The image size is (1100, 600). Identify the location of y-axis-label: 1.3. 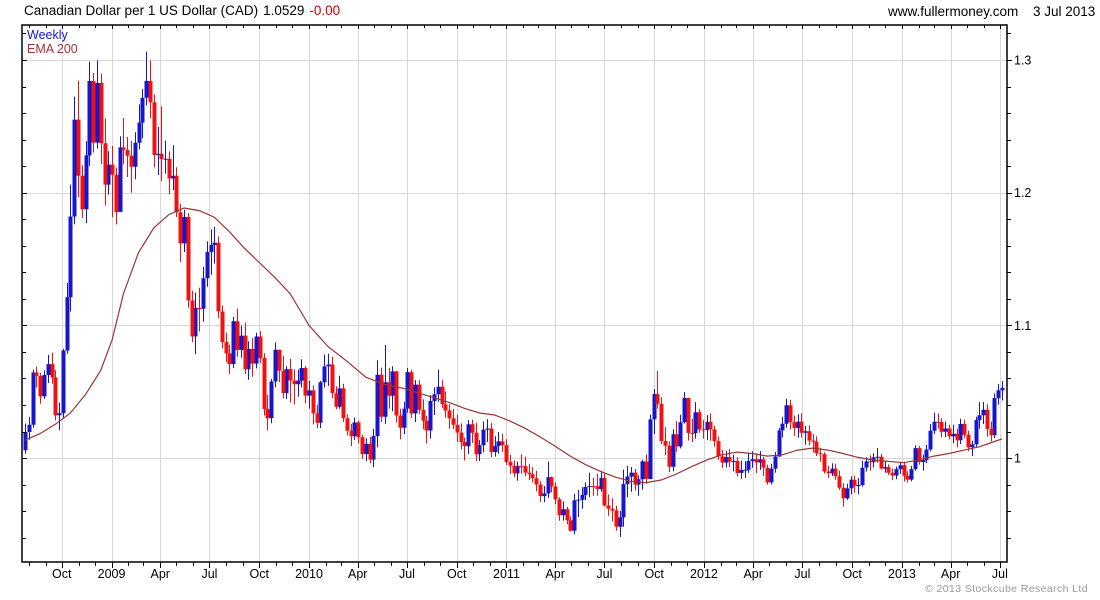
(1022, 61).